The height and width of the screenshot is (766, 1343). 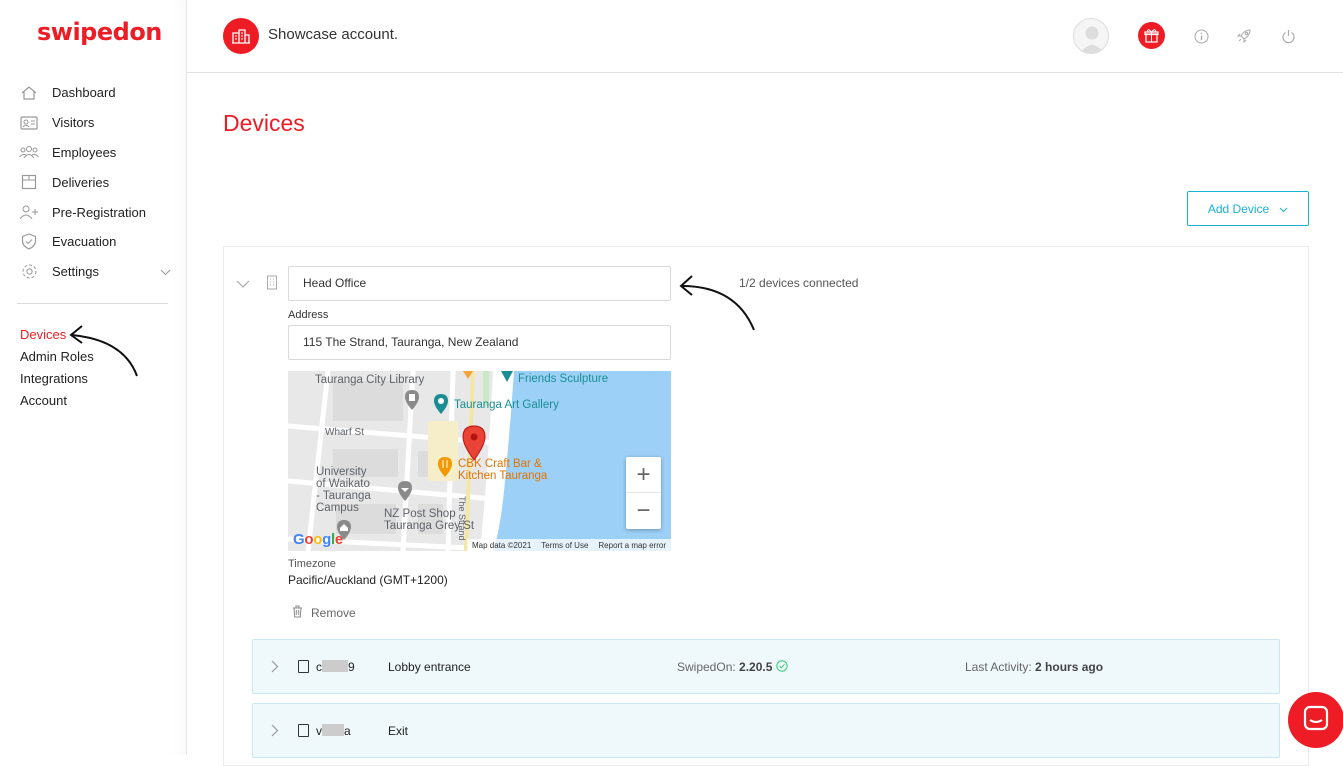 I want to click on sidebar-item-dashboard: Dashboard, so click(x=95, y=93).